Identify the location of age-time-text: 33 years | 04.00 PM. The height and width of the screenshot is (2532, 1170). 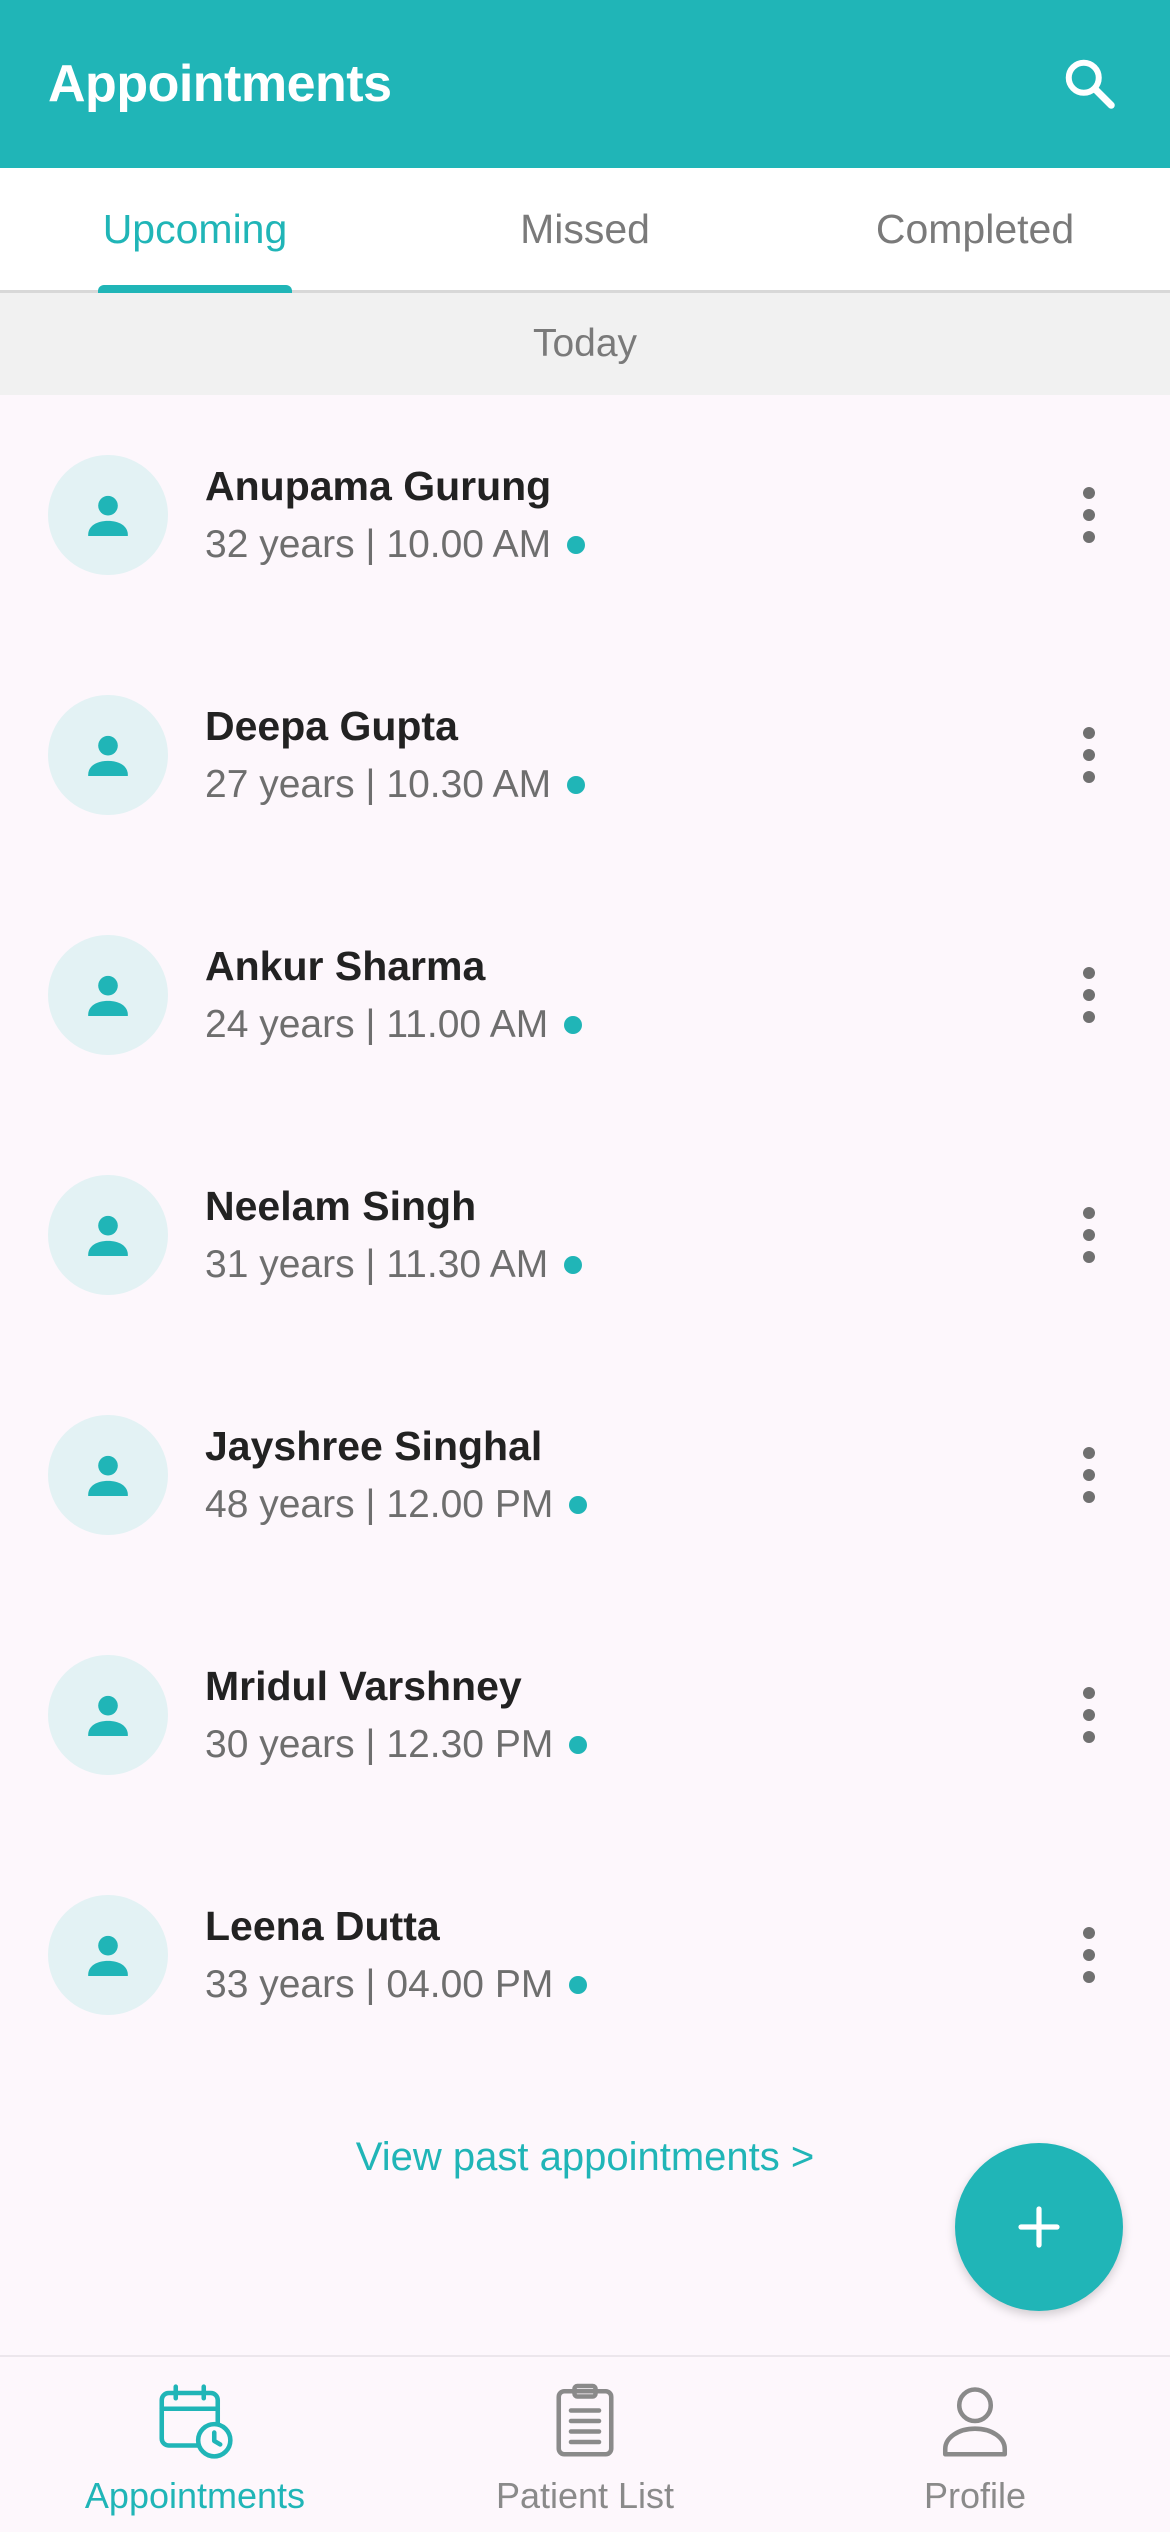
(379, 1984).